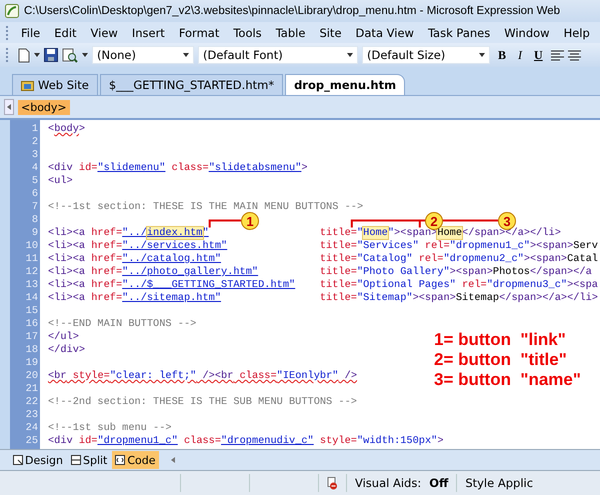  Describe the element at coordinates (31, 363) in the screenshot. I see `line-number: 19` at that location.